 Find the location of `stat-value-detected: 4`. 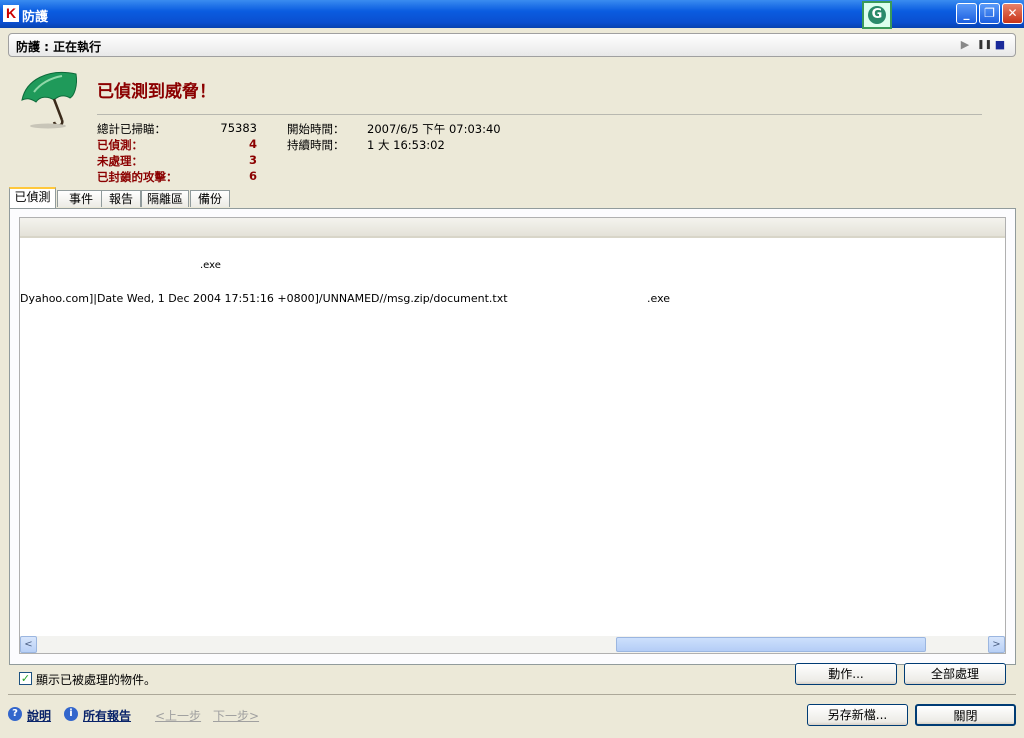

stat-value-detected: 4 is located at coordinates (252, 144).